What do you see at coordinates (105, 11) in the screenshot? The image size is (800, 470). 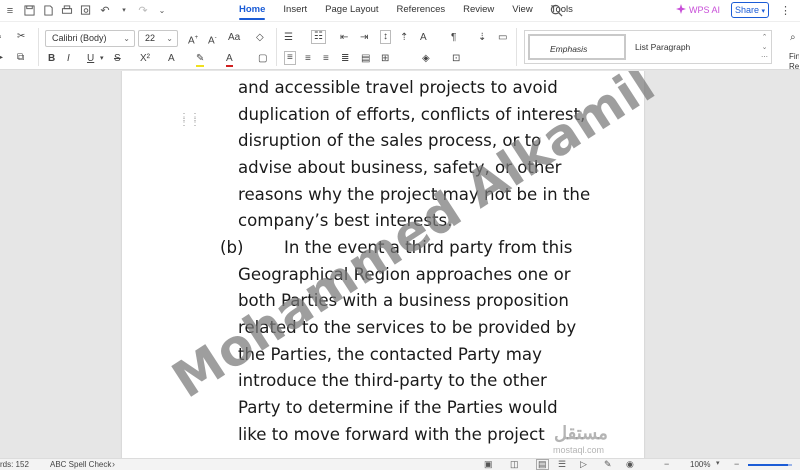 I see `undo-icon: ↶` at bounding box center [105, 11].